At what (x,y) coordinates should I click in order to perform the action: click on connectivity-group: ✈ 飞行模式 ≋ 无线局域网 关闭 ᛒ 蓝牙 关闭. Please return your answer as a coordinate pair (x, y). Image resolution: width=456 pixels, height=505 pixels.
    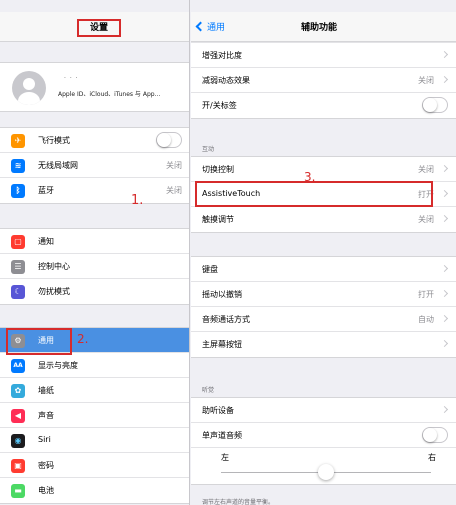
    Looking at the image, I should click on (94, 165).